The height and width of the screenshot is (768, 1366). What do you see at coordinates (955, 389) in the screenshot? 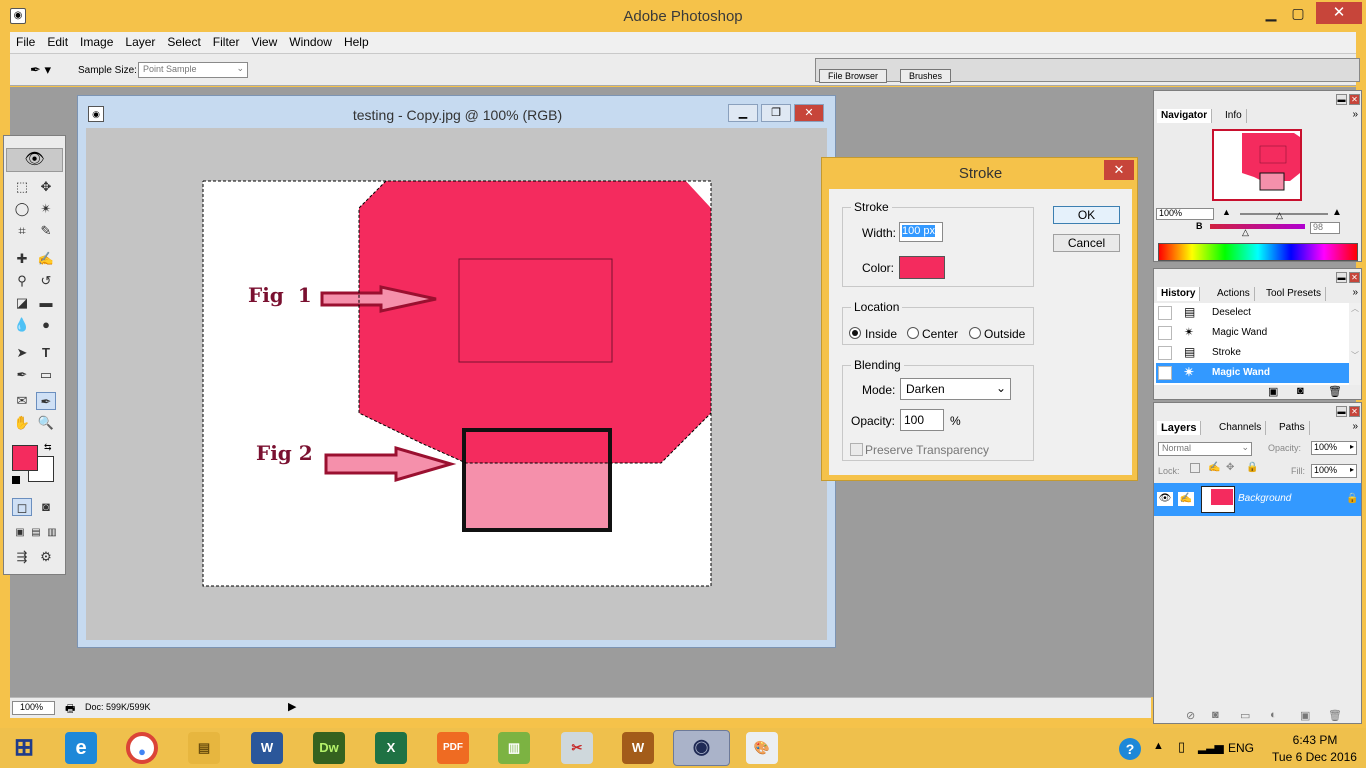
I see `mode-select: Darken ⌄` at bounding box center [955, 389].